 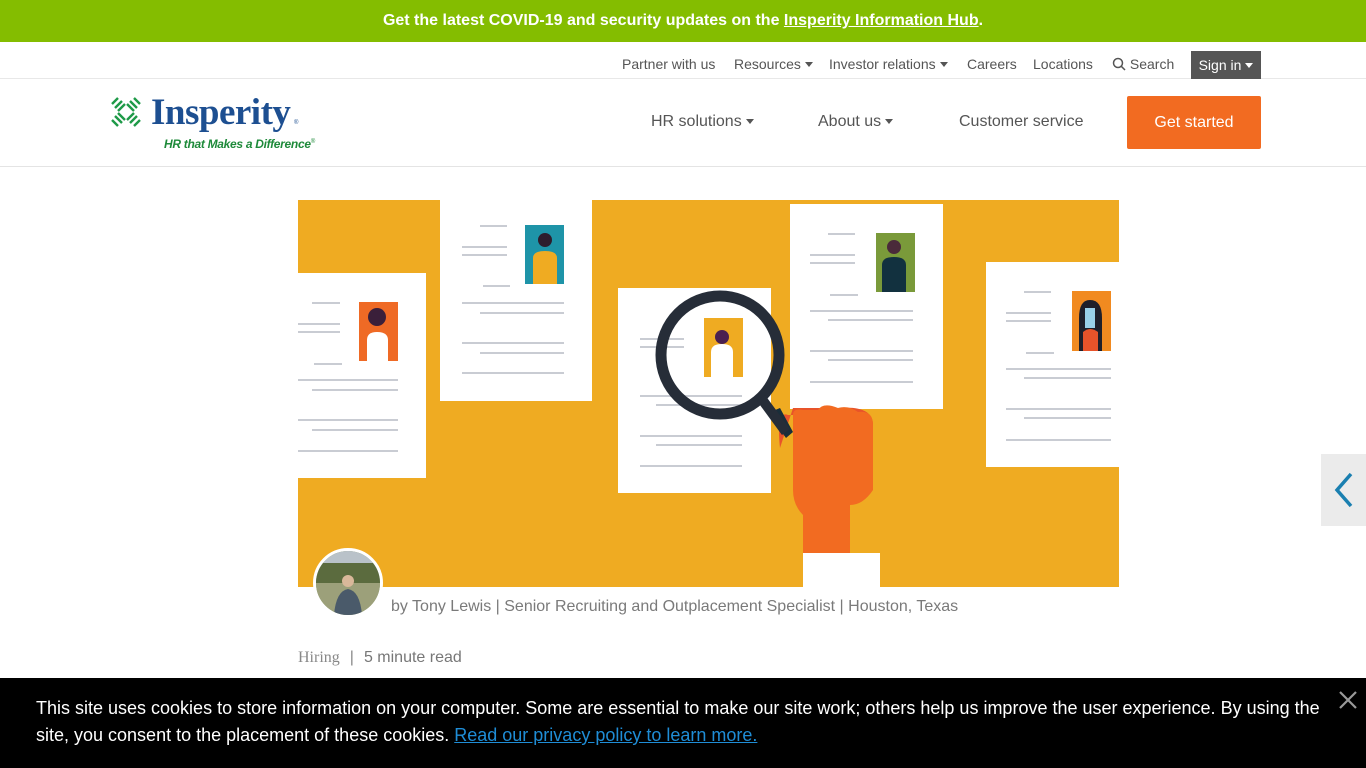 I want to click on side-panel-toggle, so click(x=1343, y=490).